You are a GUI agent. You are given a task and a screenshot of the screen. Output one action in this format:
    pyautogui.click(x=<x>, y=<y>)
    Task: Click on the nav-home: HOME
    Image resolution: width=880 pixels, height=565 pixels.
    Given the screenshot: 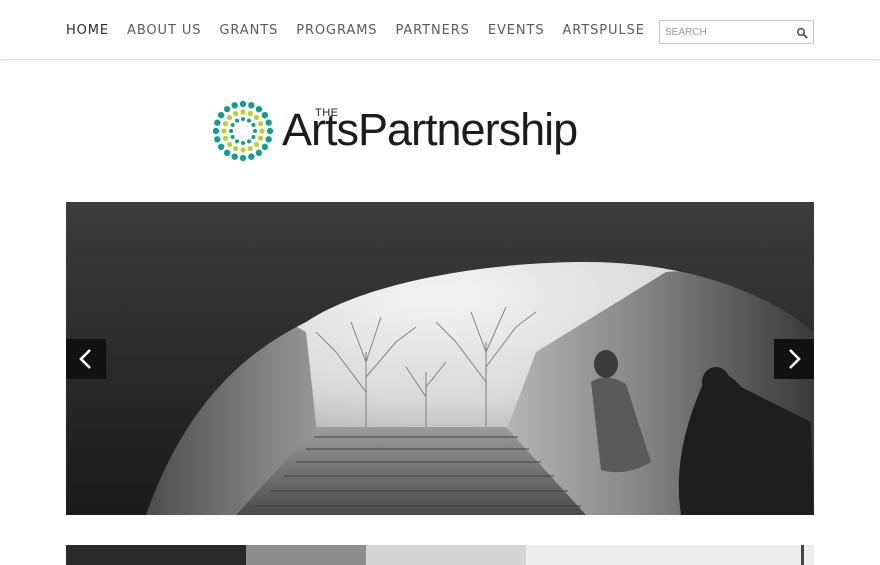 What is the action you would take?
    pyautogui.click(x=87, y=30)
    